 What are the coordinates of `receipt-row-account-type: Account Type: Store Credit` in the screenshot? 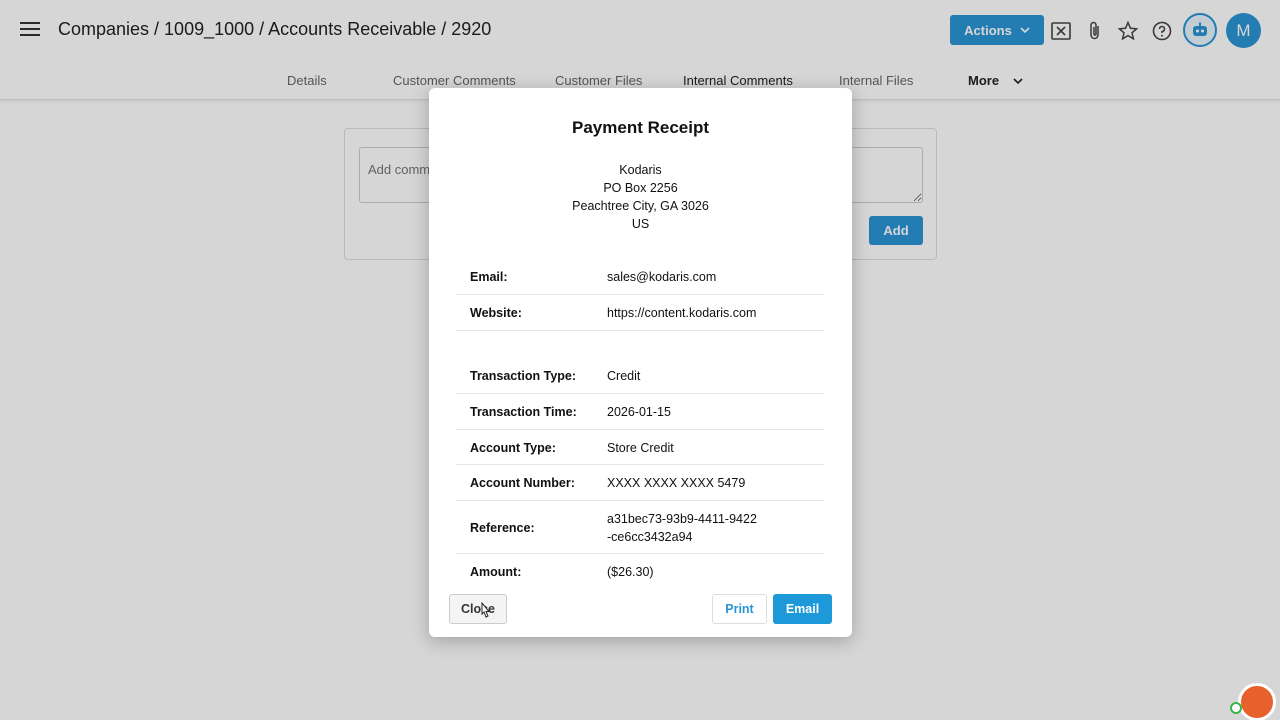 It's located at (640, 447).